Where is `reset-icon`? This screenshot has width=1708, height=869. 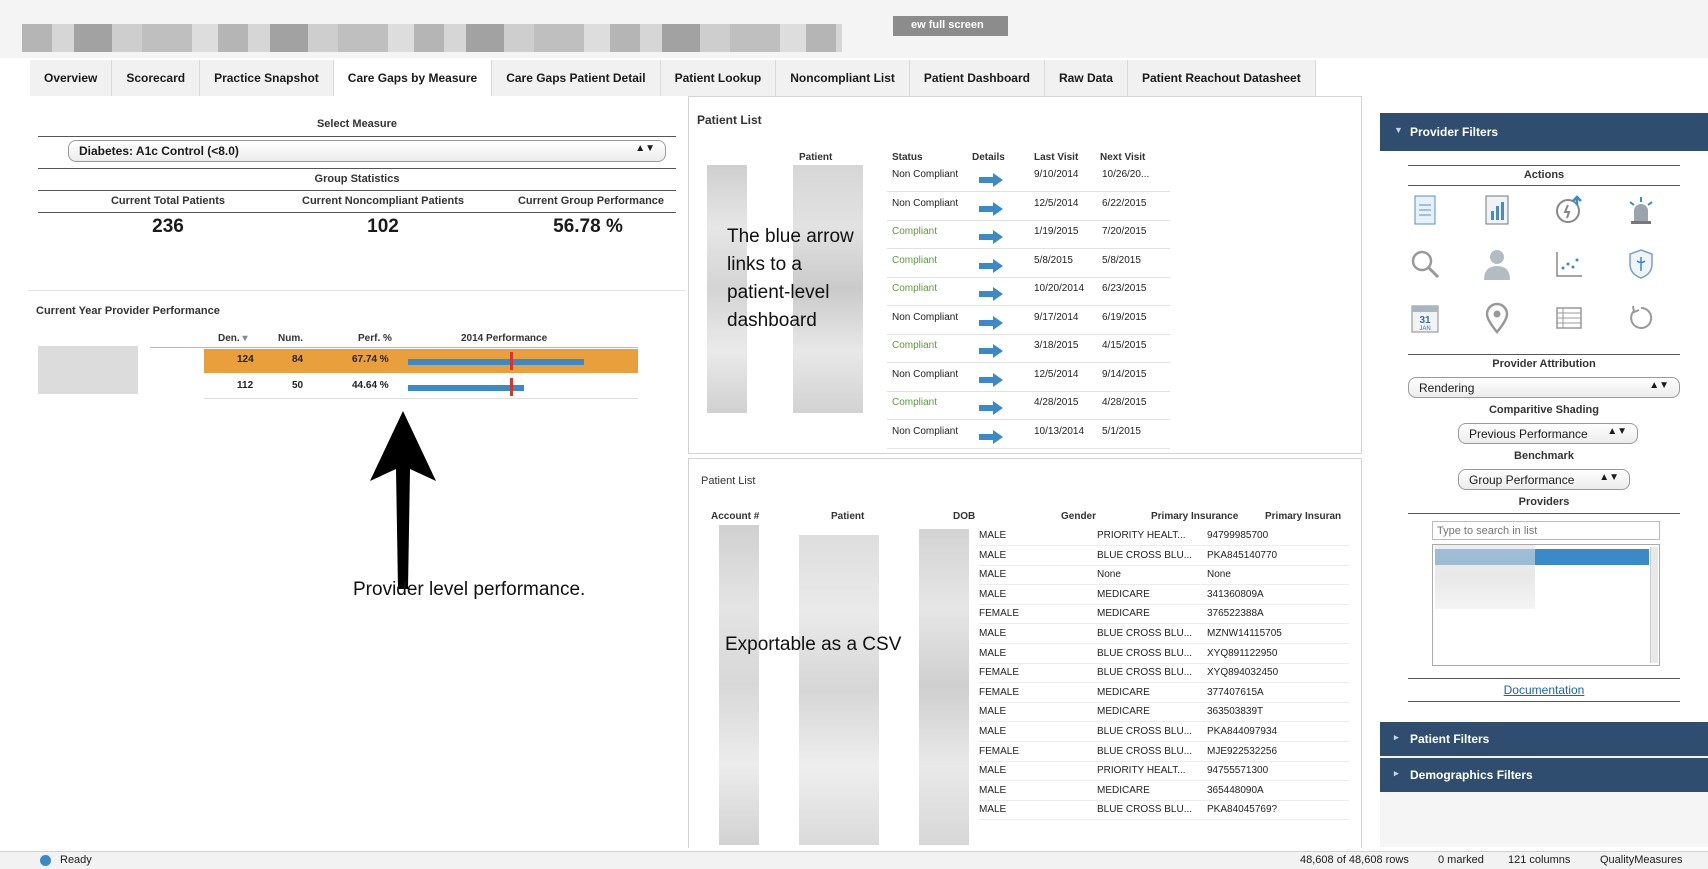 reset-icon is located at coordinates (1641, 318).